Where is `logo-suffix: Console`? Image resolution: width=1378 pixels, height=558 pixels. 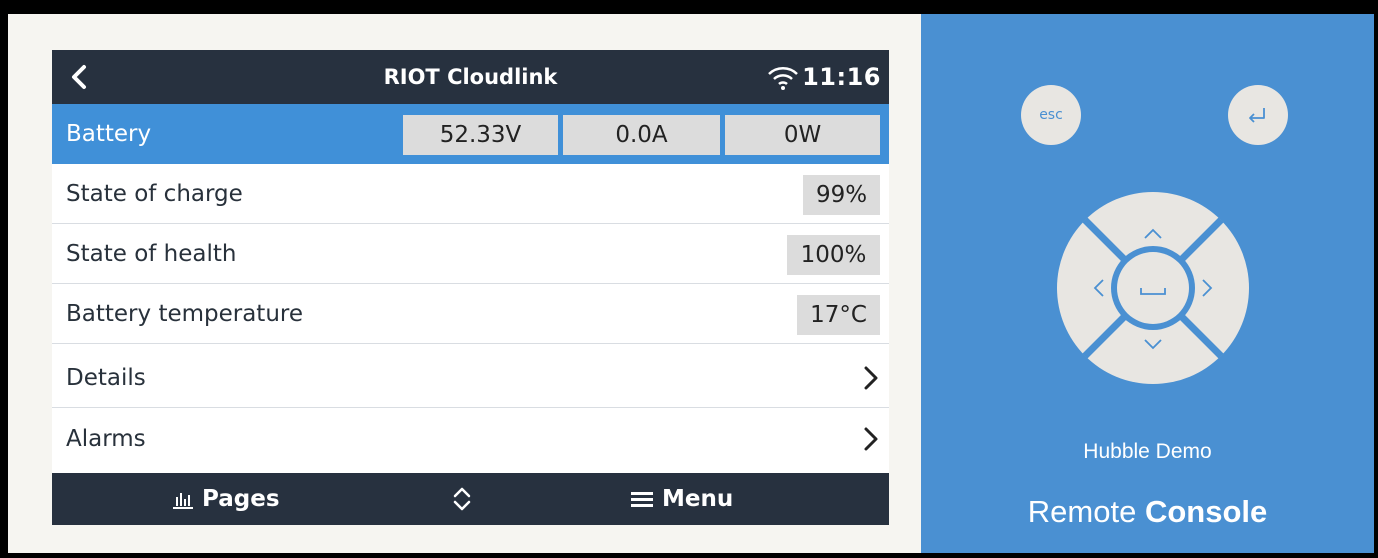
logo-suffix: Console is located at coordinates (1206, 511).